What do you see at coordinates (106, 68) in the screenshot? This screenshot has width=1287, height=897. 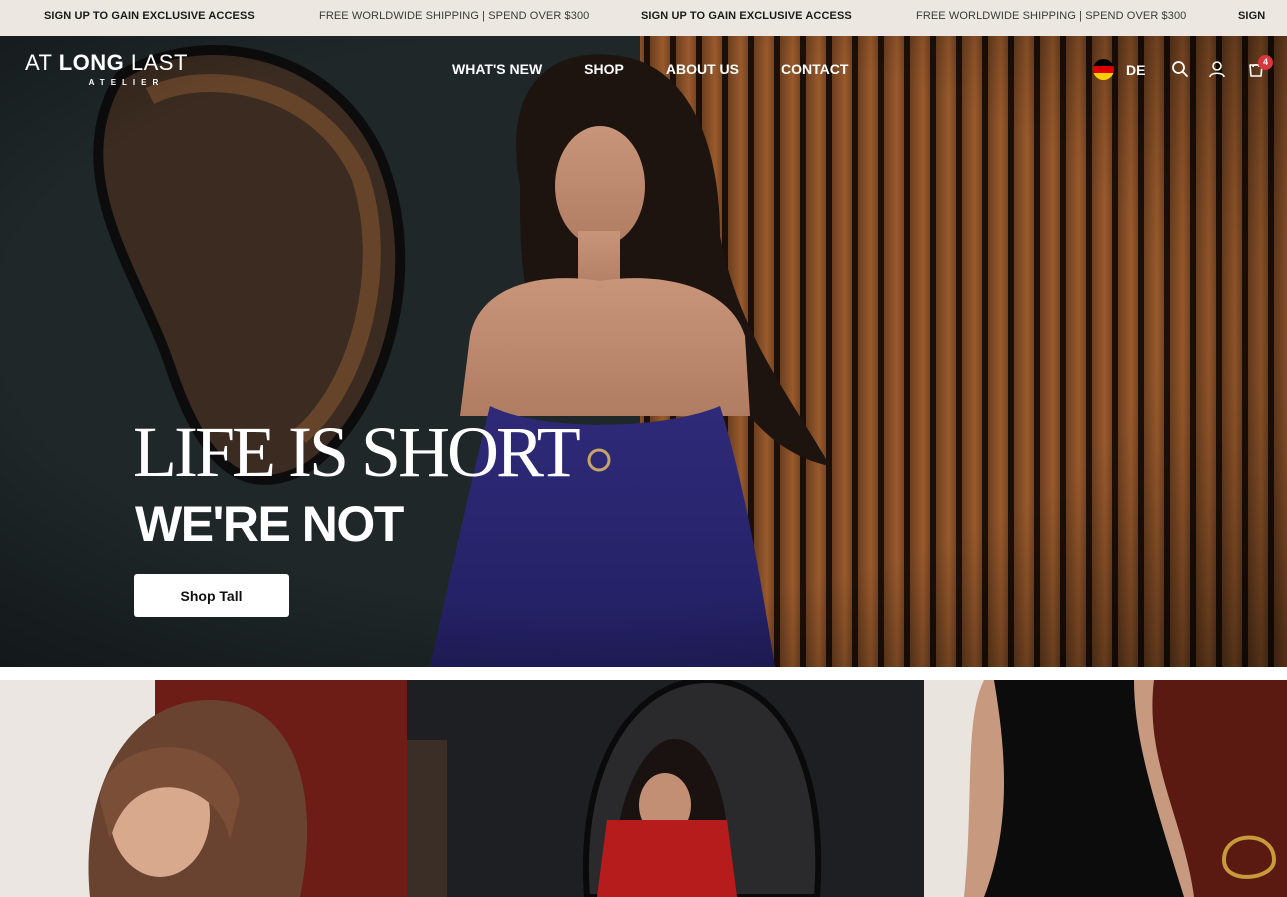 I see `brand-logo: AT LONG LAST ATELIER` at bounding box center [106, 68].